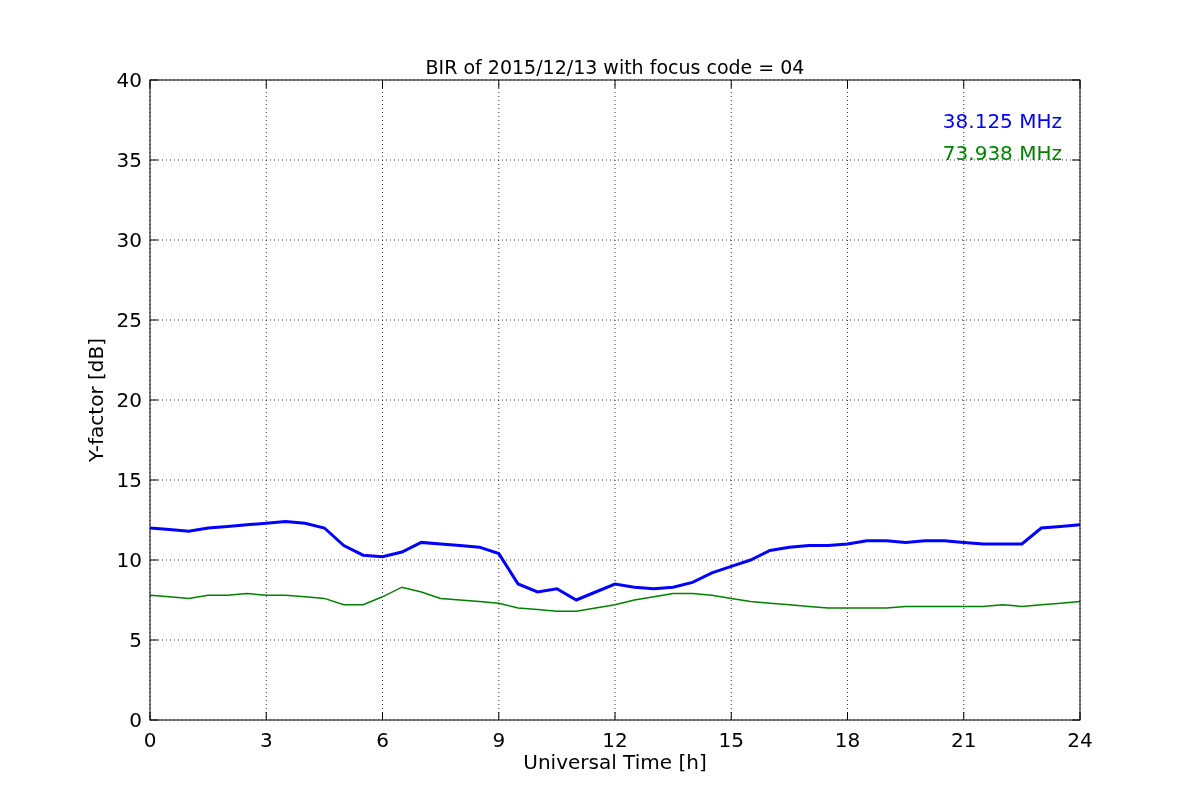 The height and width of the screenshot is (800, 1200). Describe the element at coordinates (847, 740) in the screenshot. I see `x-tick-label: 18` at that location.